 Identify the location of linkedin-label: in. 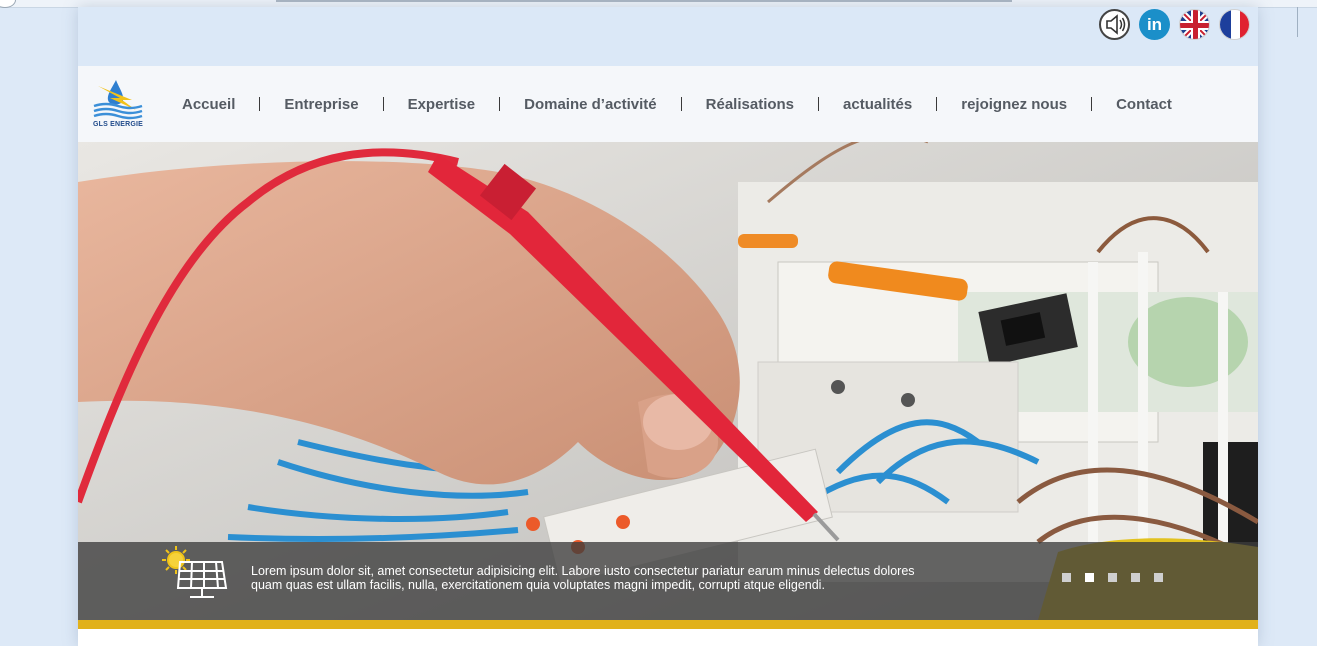
(1154, 24).